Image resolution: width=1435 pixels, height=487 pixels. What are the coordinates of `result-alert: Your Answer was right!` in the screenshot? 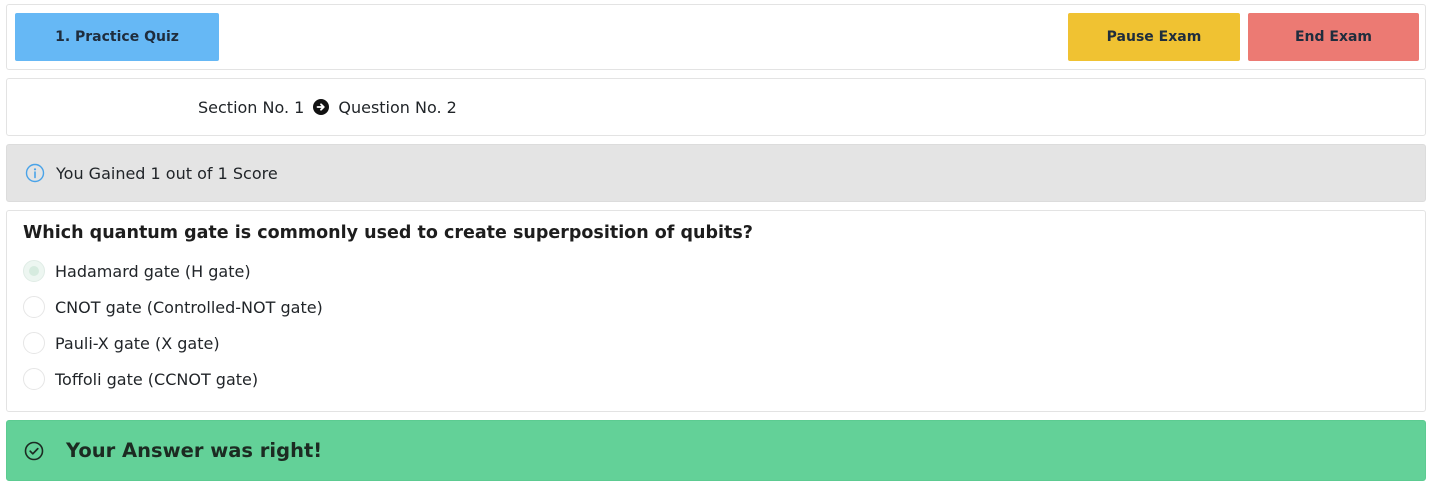 It's located at (716, 450).